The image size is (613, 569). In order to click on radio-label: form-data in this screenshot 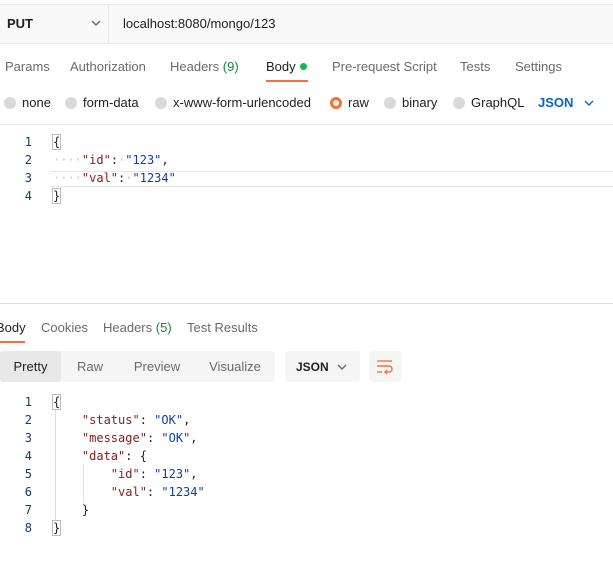, I will do `click(111, 102)`.